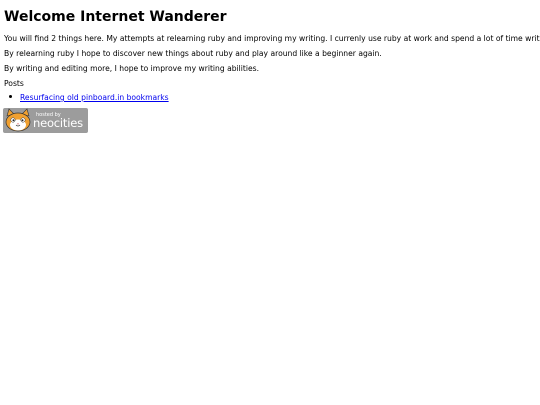  What do you see at coordinates (14, 83) in the screenshot?
I see `posts-heading: Posts` at bounding box center [14, 83].